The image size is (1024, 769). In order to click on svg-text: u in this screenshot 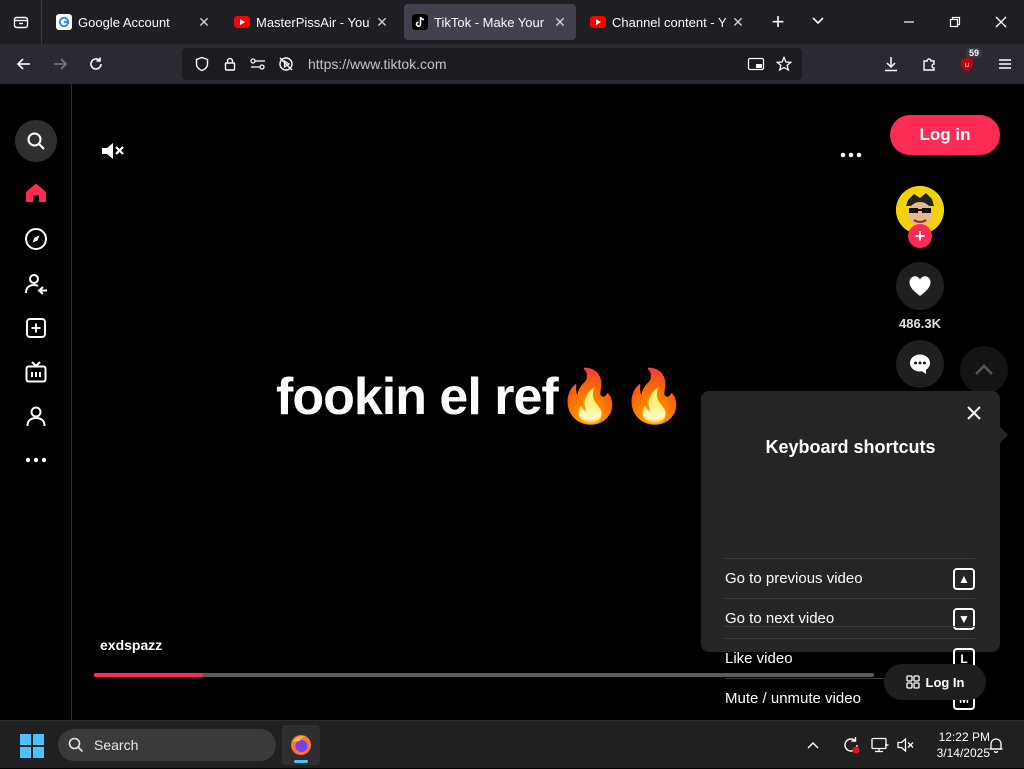, I will do `click(967, 65)`.